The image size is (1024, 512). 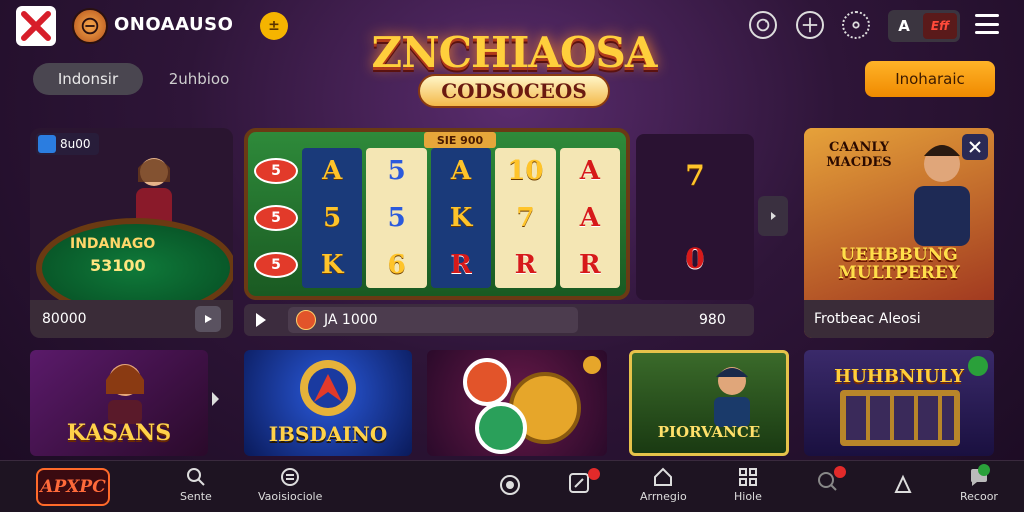 I want to click on home-icon, so click(x=663, y=476).